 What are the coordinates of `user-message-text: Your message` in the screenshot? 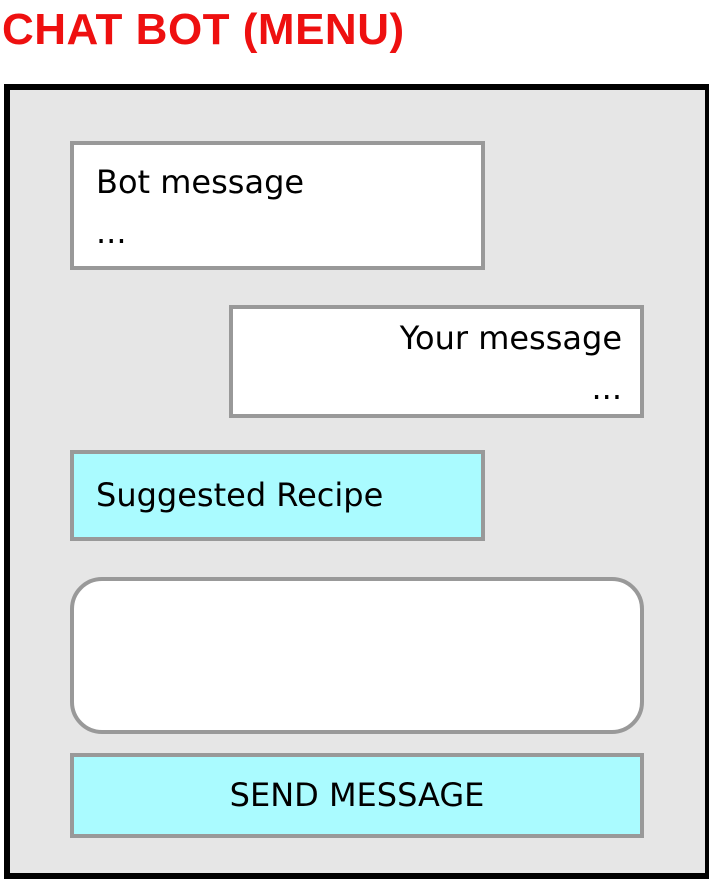 It's located at (510, 338).